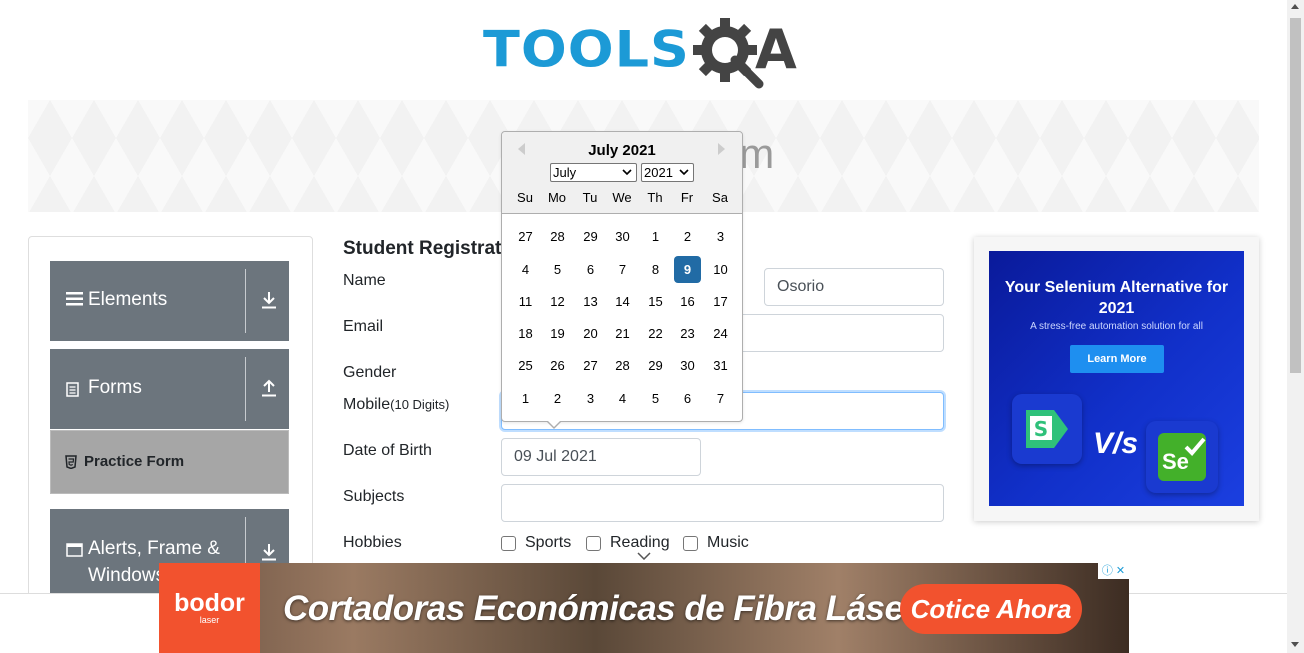 This screenshot has height=653, width=1304. I want to click on calendar-day: 20, so click(590, 333).